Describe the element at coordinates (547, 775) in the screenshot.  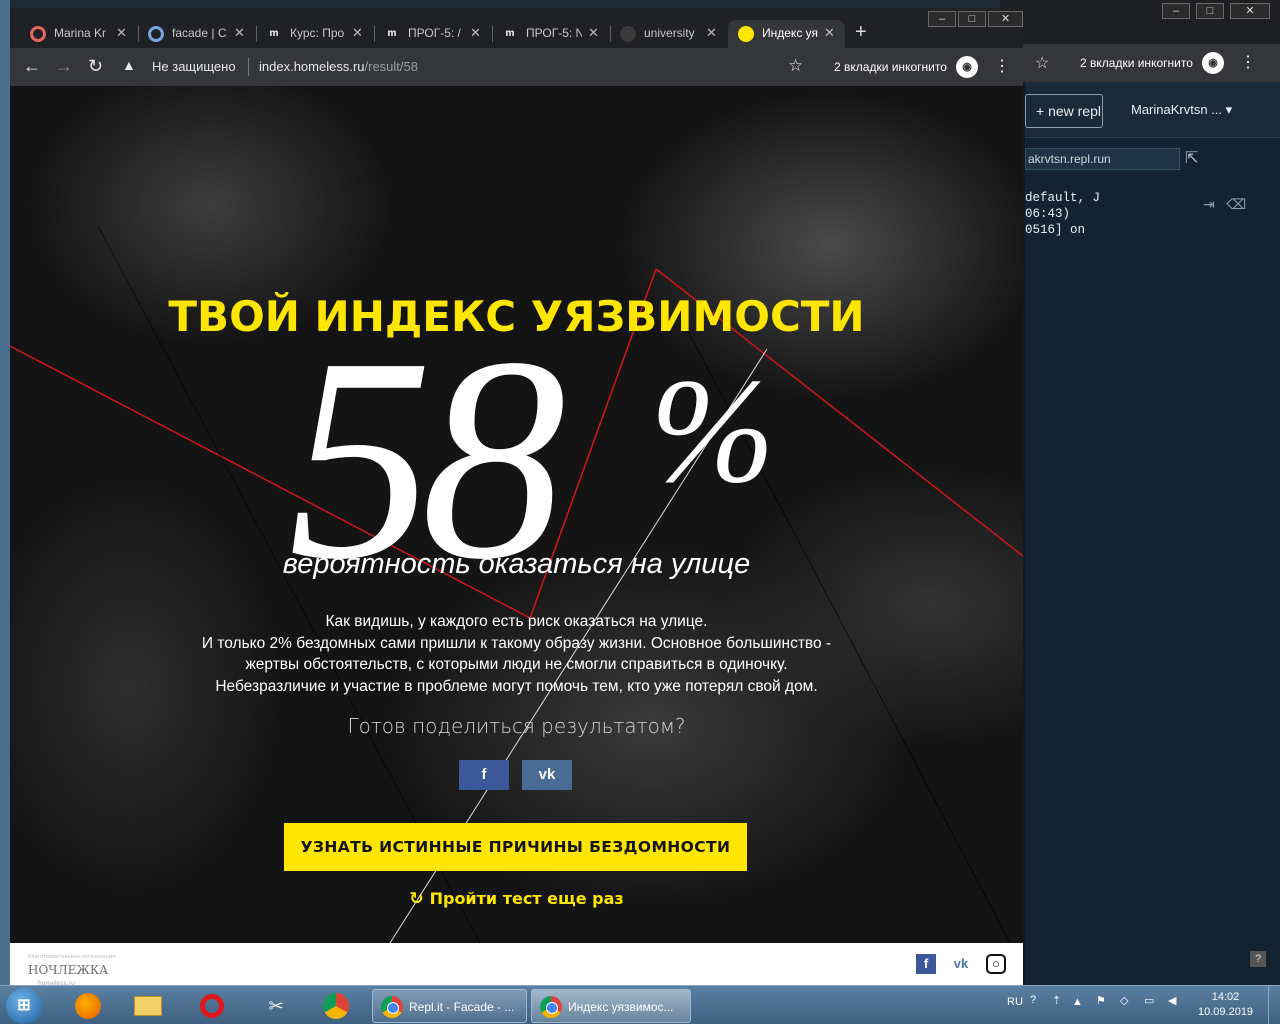
I see `share-vk-button: vk` at that location.